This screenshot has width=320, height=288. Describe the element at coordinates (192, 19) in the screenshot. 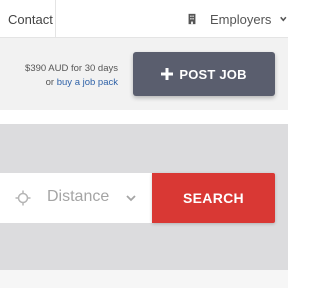

I see `building-icon` at that location.